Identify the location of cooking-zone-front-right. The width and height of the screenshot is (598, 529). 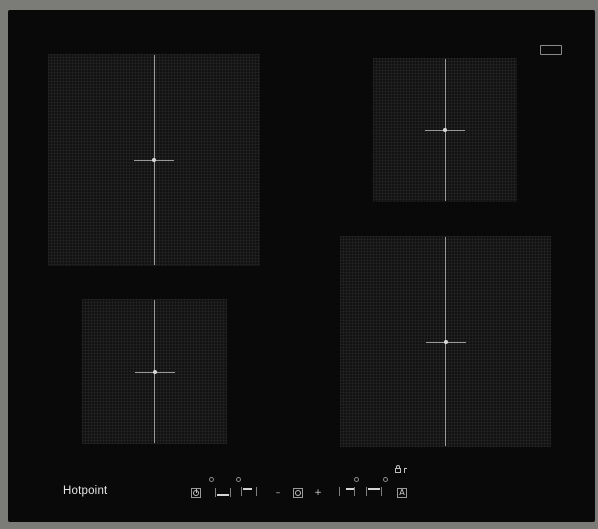
(445, 341).